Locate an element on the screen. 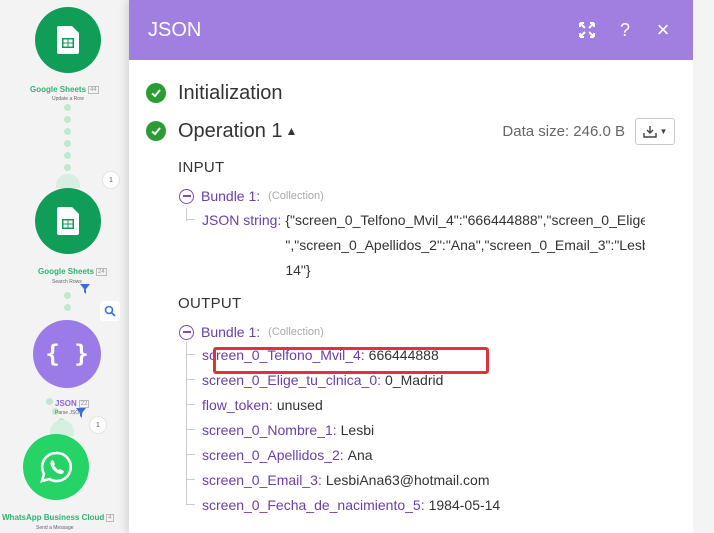  panel-title: JSON is located at coordinates (175, 29).